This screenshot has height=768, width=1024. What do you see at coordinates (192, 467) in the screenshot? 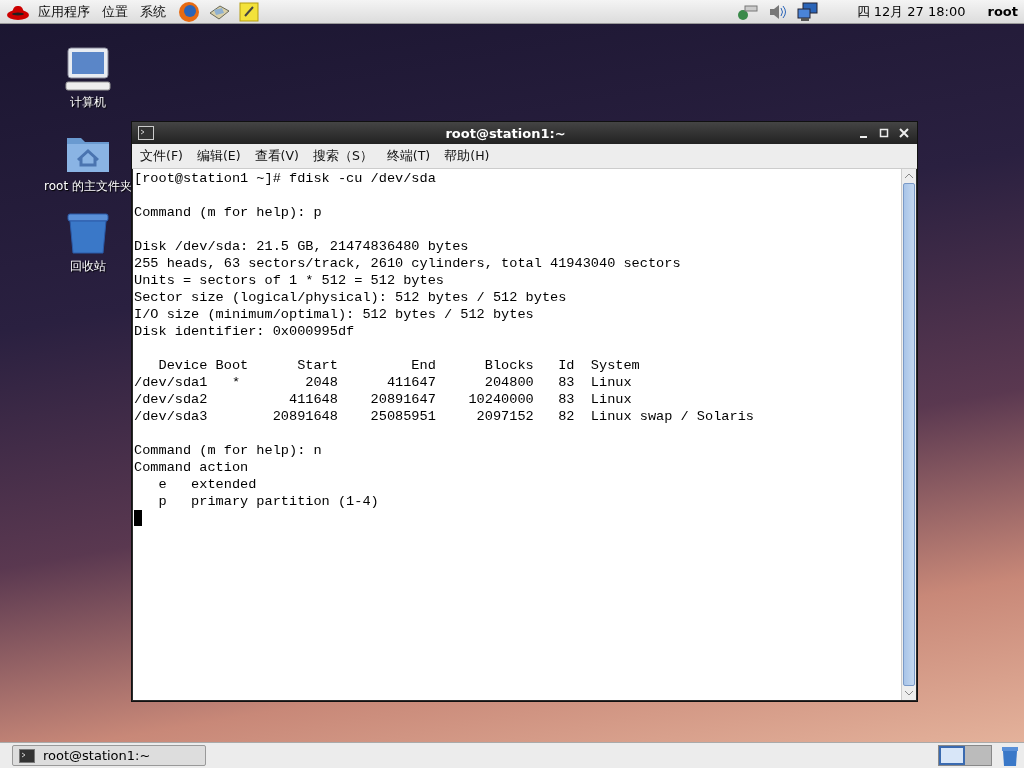
I see `terminal-line: Command action` at bounding box center [192, 467].